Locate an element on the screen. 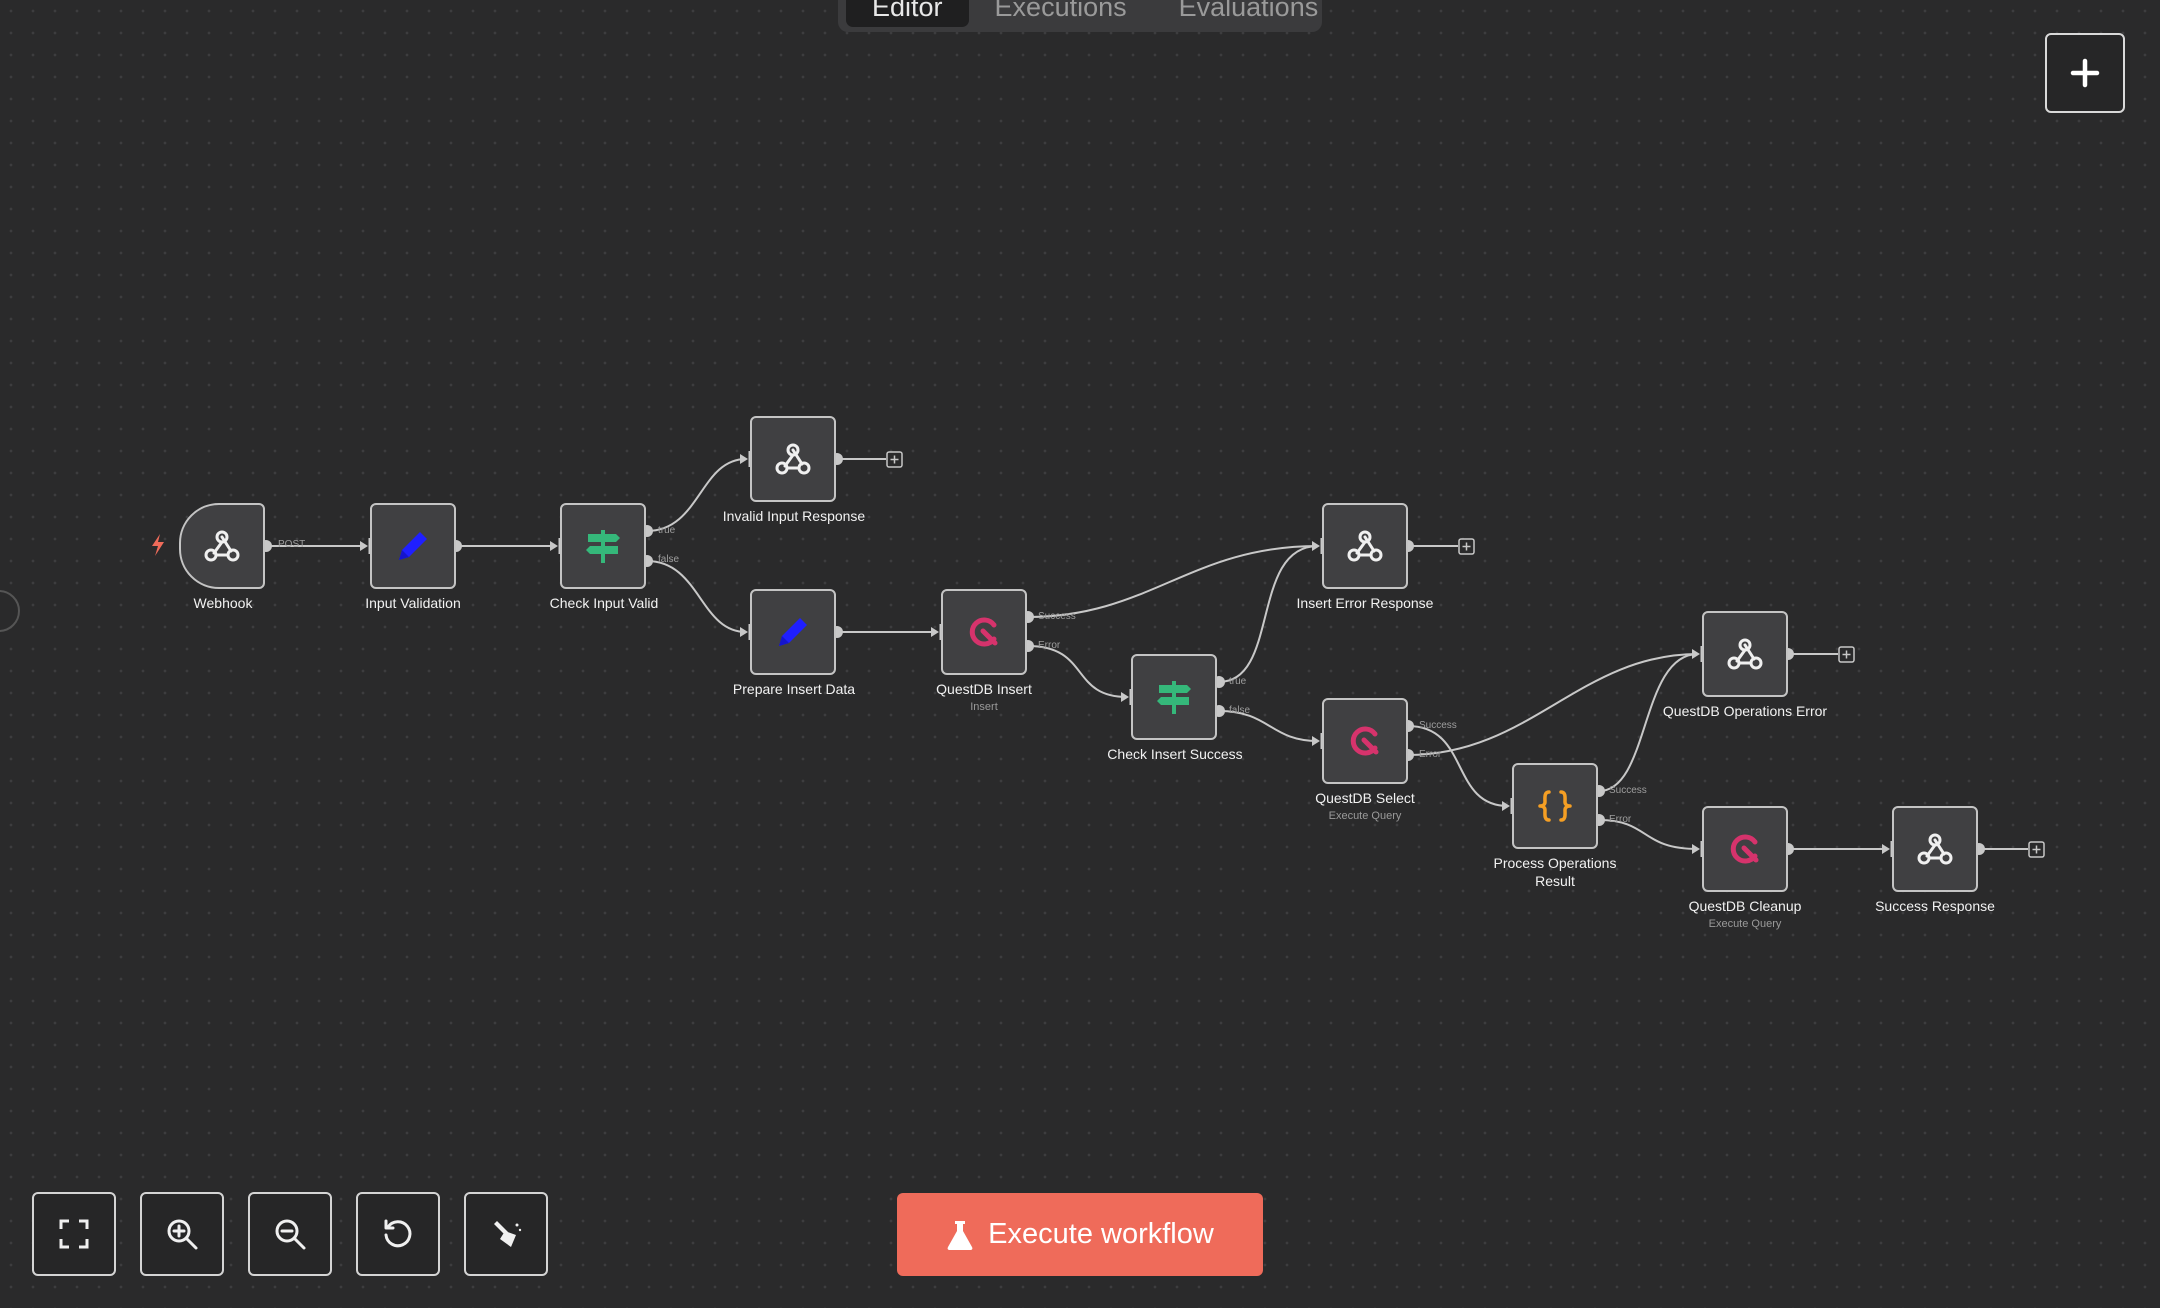 The height and width of the screenshot is (1308, 2160). node-check-insert-success is located at coordinates (1174, 697).